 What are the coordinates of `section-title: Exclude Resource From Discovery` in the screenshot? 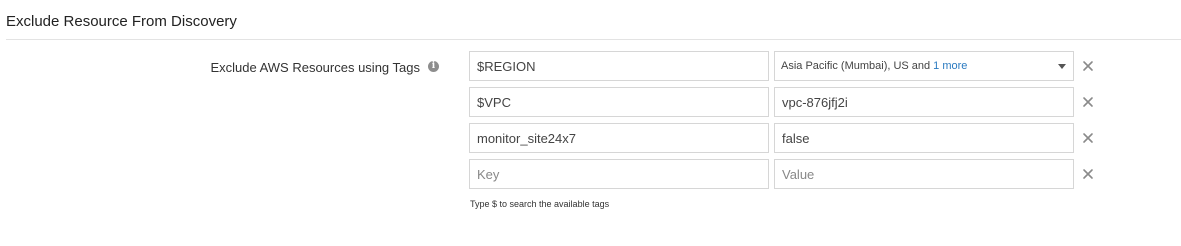 It's located at (121, 21).